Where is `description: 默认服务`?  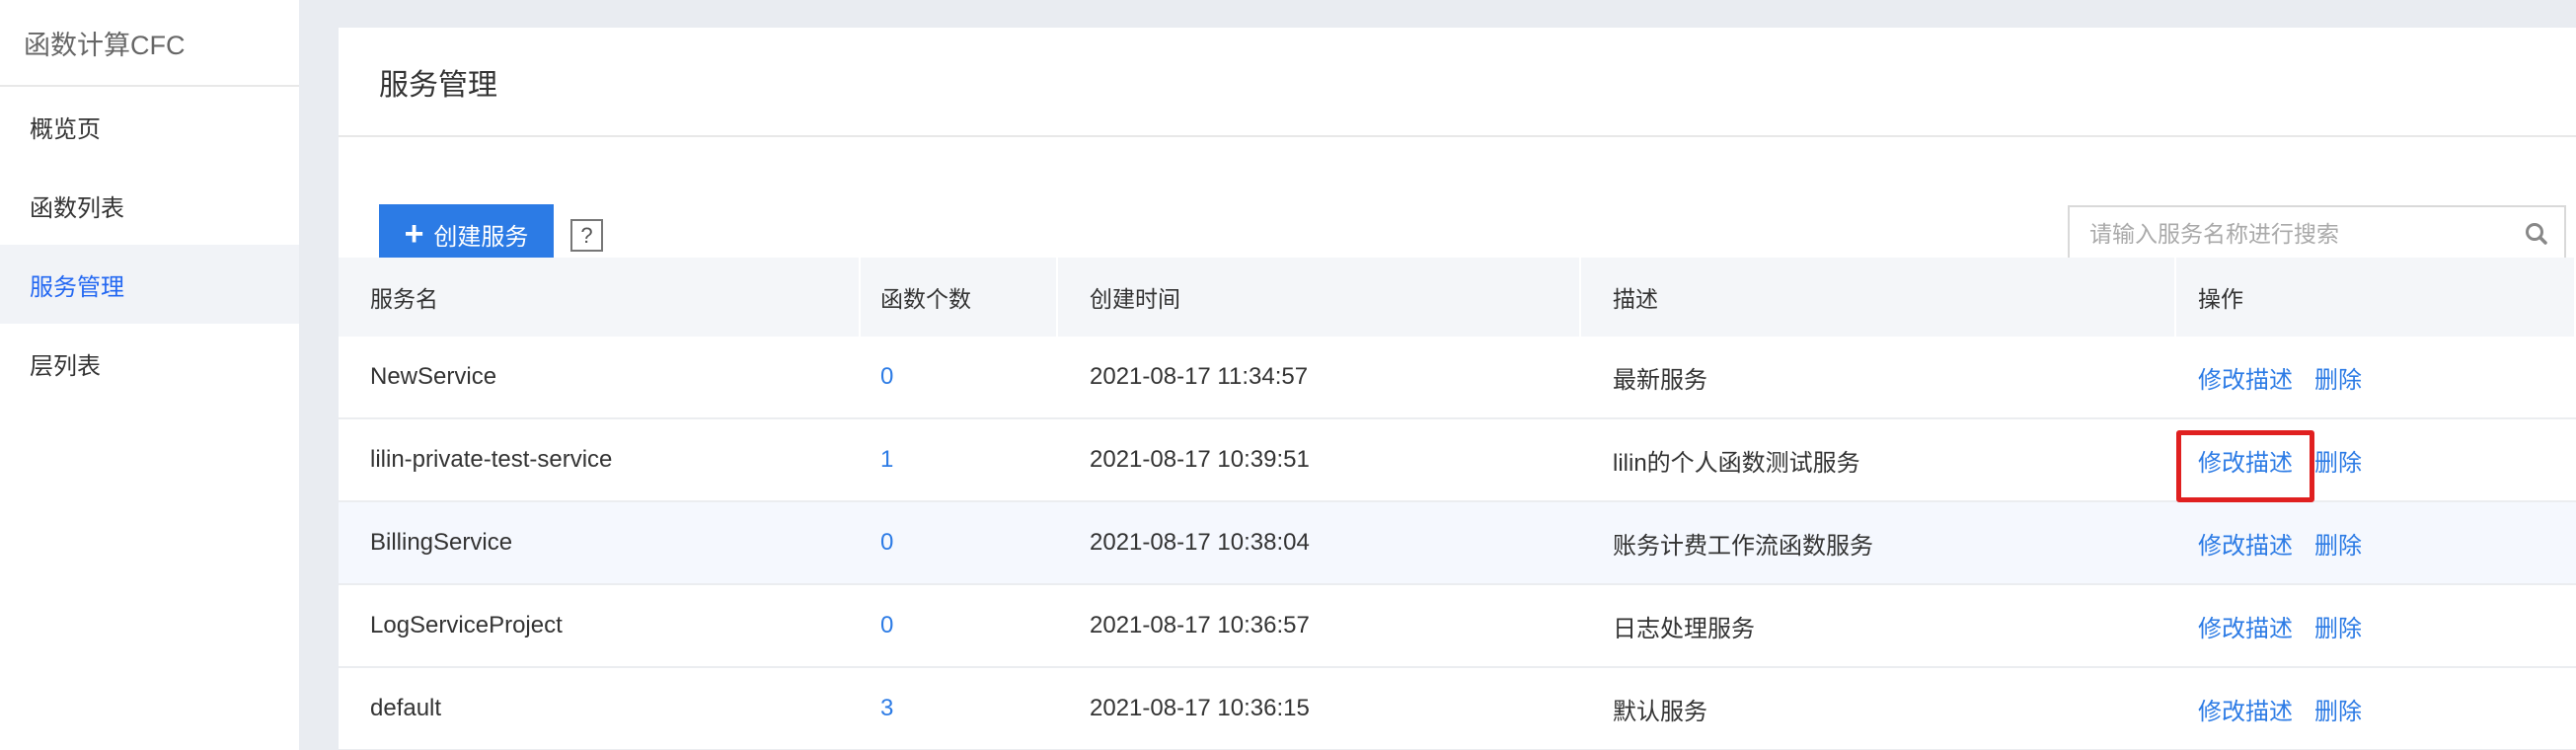 description: 默认服务 is located at coordinates (1660, 711).